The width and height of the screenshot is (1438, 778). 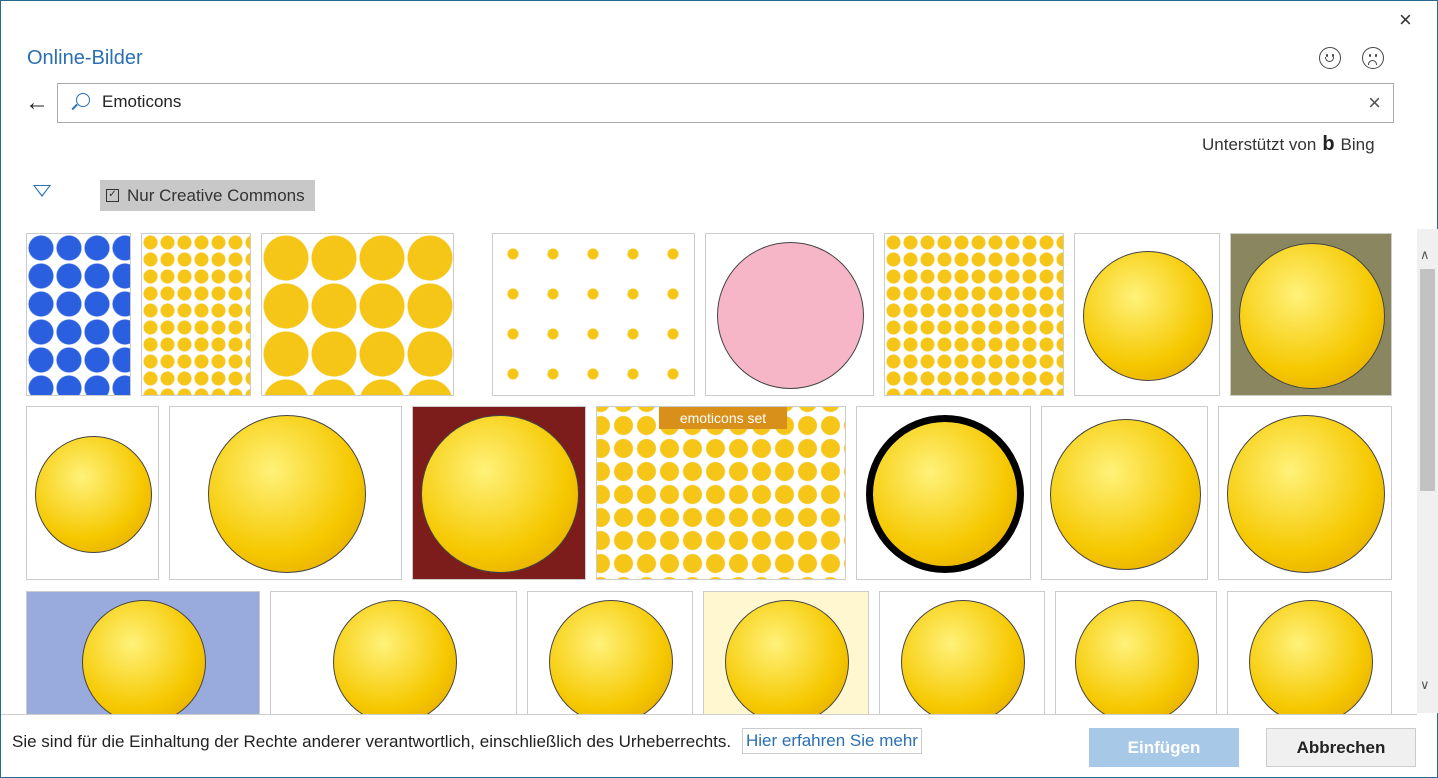 What do you see at coordinates (37, 103) in the screenshot?
I see `back-button: ←` at bounding box center [37, 103].